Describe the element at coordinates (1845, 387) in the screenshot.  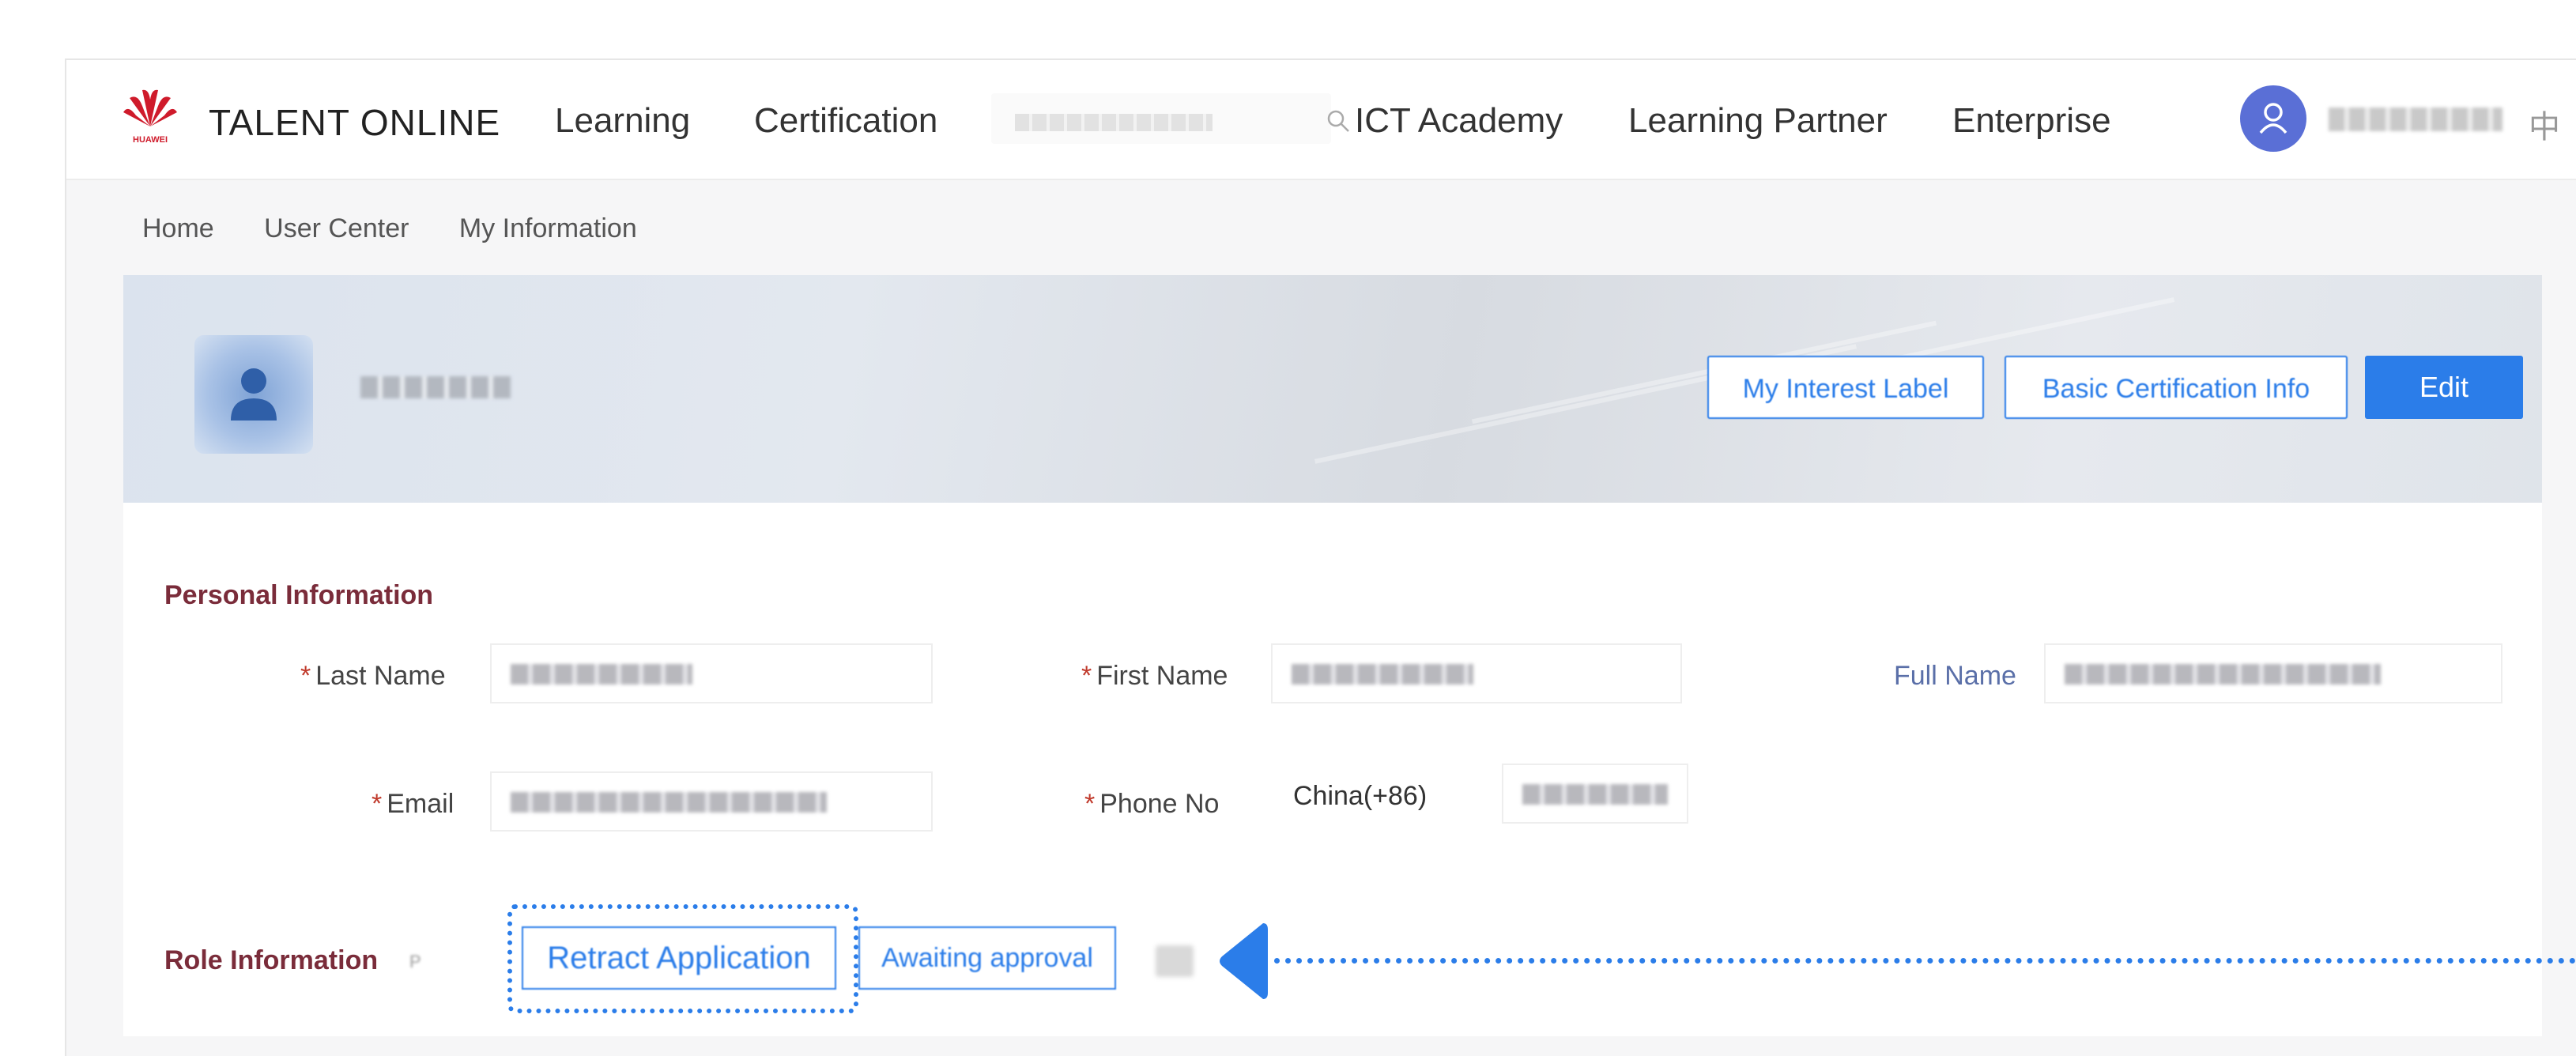
I see `interest-label-button: My Interest Label` at that location.